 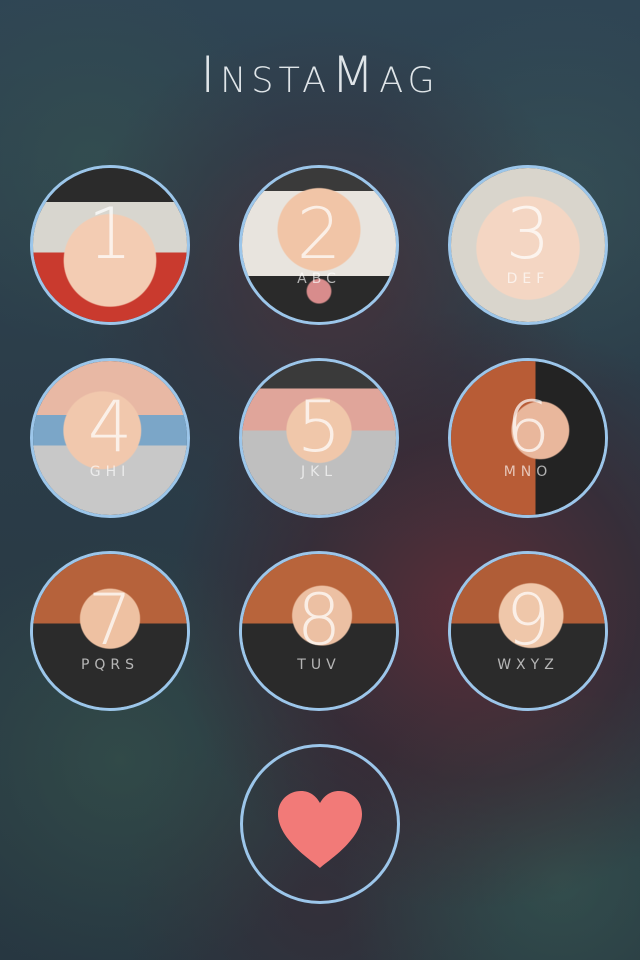 I want to click on key-1-digit: 1, so click(x=110, y=234).